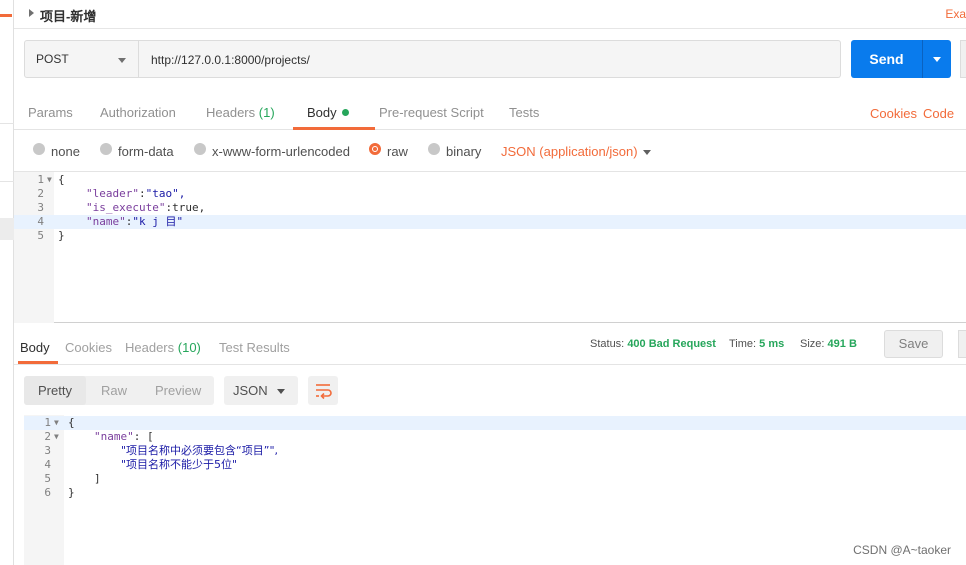 Image resolution: width=966 pixels, height=565 pixels. I want to click on json-value: "tao",, so click(165, 193).